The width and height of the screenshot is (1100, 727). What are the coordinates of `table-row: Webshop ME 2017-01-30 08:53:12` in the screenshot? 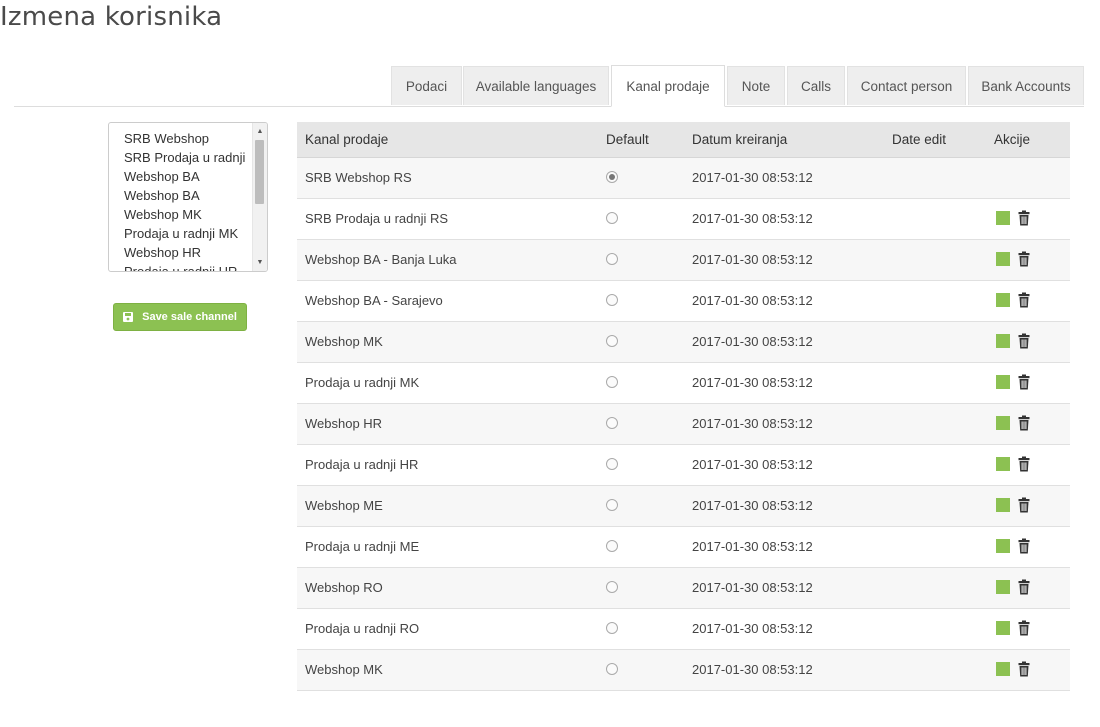 It's located at (683, 506).